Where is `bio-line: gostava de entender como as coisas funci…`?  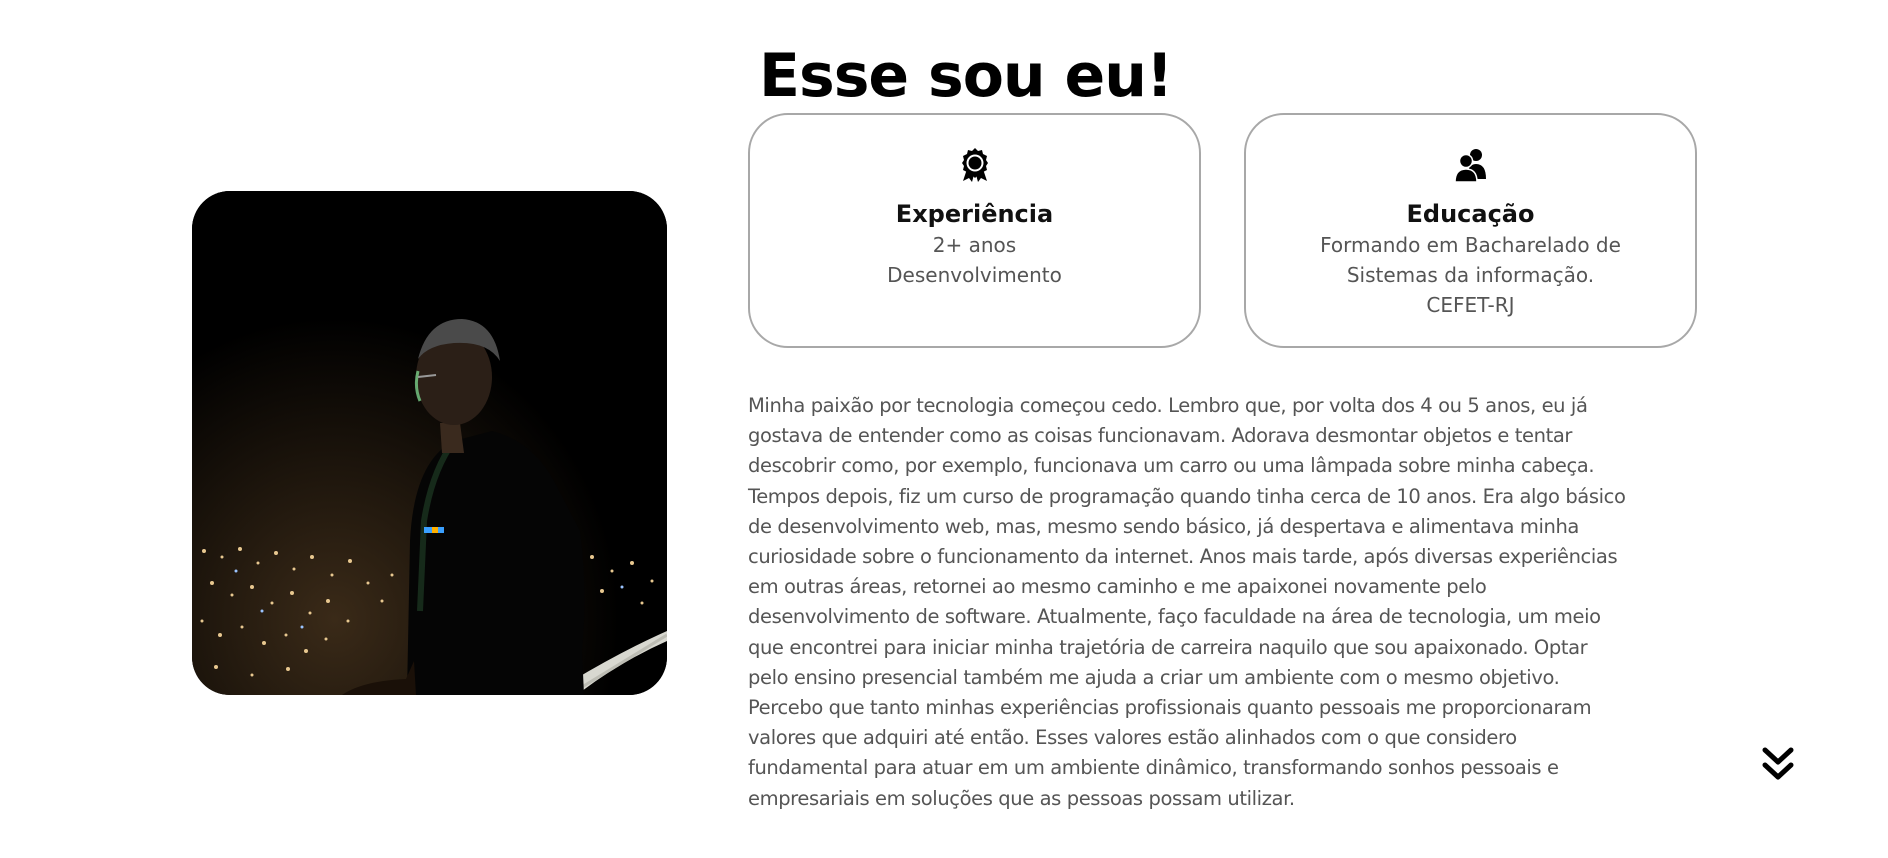
bio-line: gostava de entender como as coisas funci… is located at coordinates (1160, 436).